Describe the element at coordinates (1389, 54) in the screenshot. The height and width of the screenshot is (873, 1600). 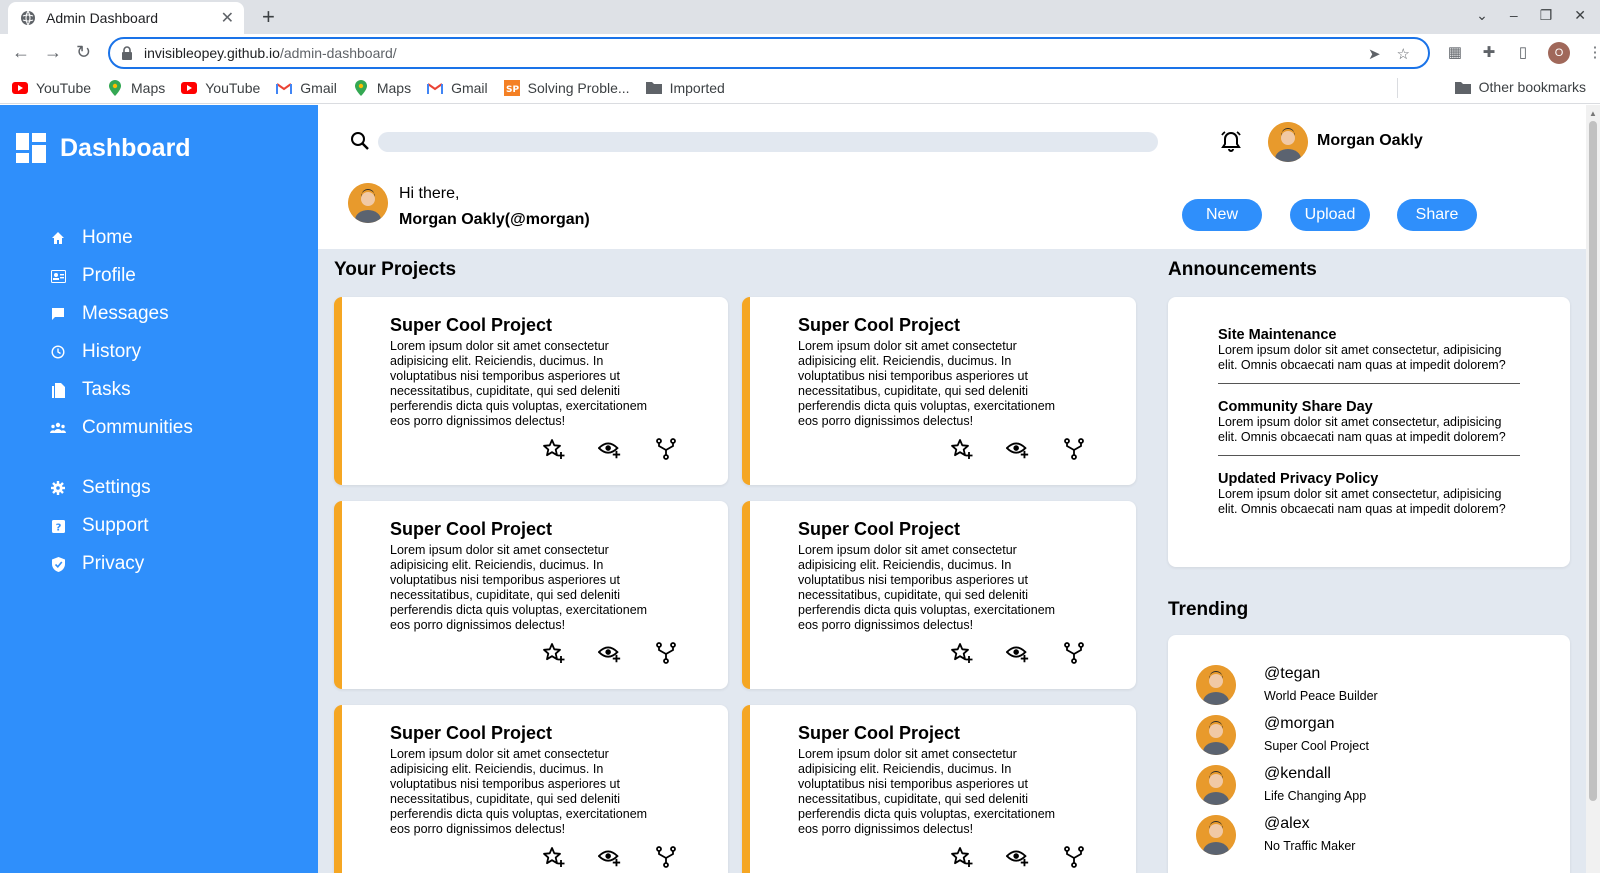
I see `omnibox-actions: ➤ ☆` at that location.